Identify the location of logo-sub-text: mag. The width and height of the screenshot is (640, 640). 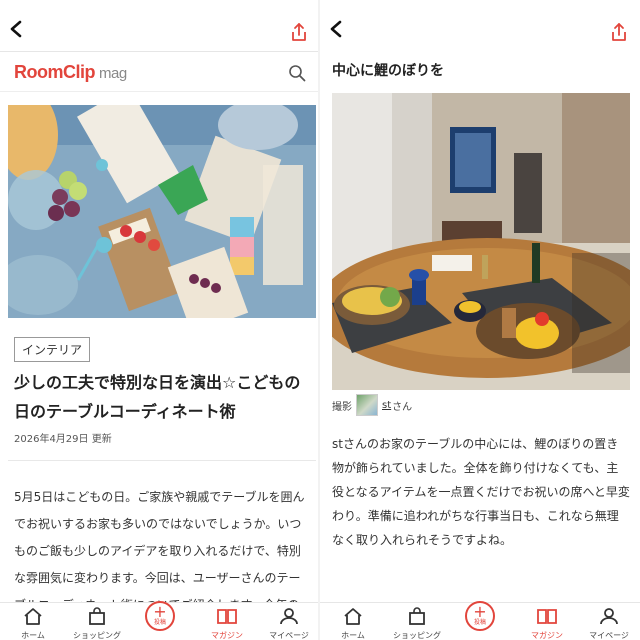
(113, 73).